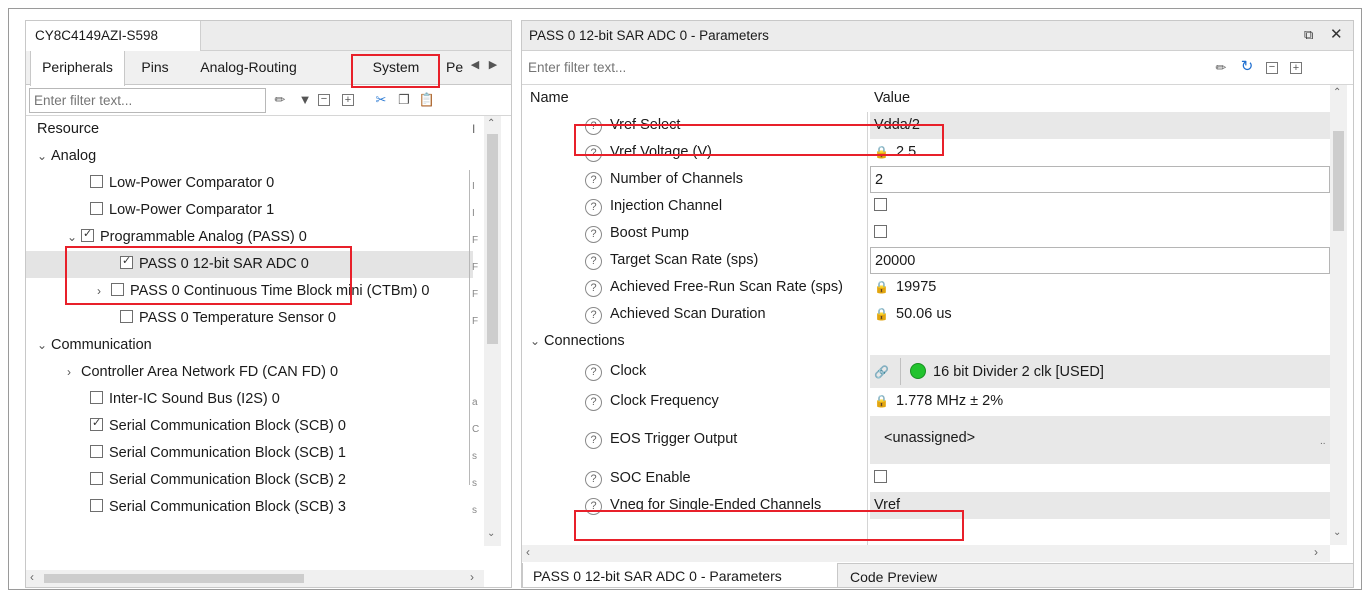 Image resolution: width=1370 pixels, height=597 pixels. I want to click on tab-system: System, so click(396, 68).